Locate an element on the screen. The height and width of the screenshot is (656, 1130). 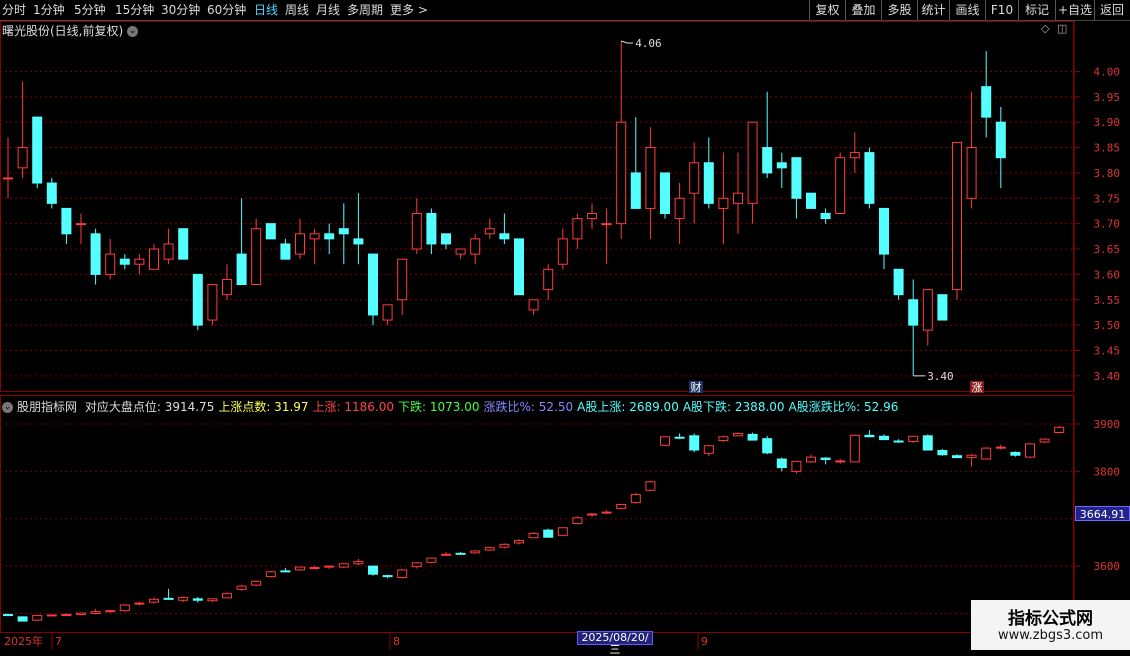
mark-button: 标记 is located at coordinates (1037, 10).